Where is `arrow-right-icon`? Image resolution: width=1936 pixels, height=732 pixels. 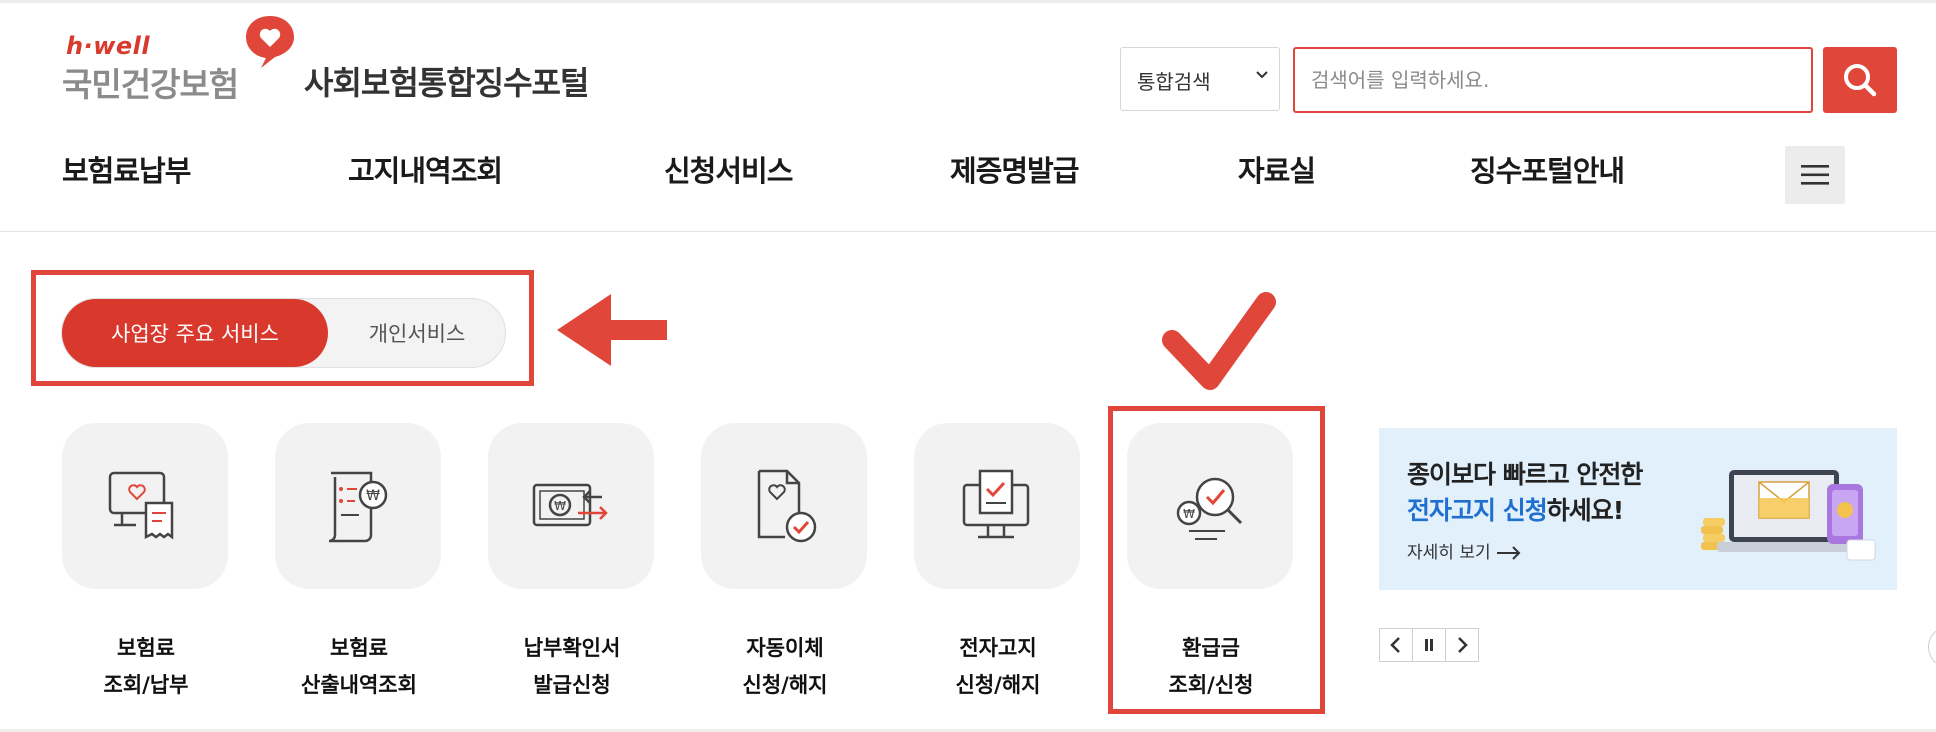
arrow-right-icon is located at coordinates (1509, 553).